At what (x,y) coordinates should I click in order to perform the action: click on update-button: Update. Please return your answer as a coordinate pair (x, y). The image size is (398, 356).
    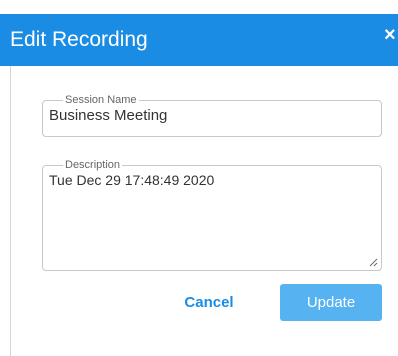
    Looking at the image, I should click on (331, 302).